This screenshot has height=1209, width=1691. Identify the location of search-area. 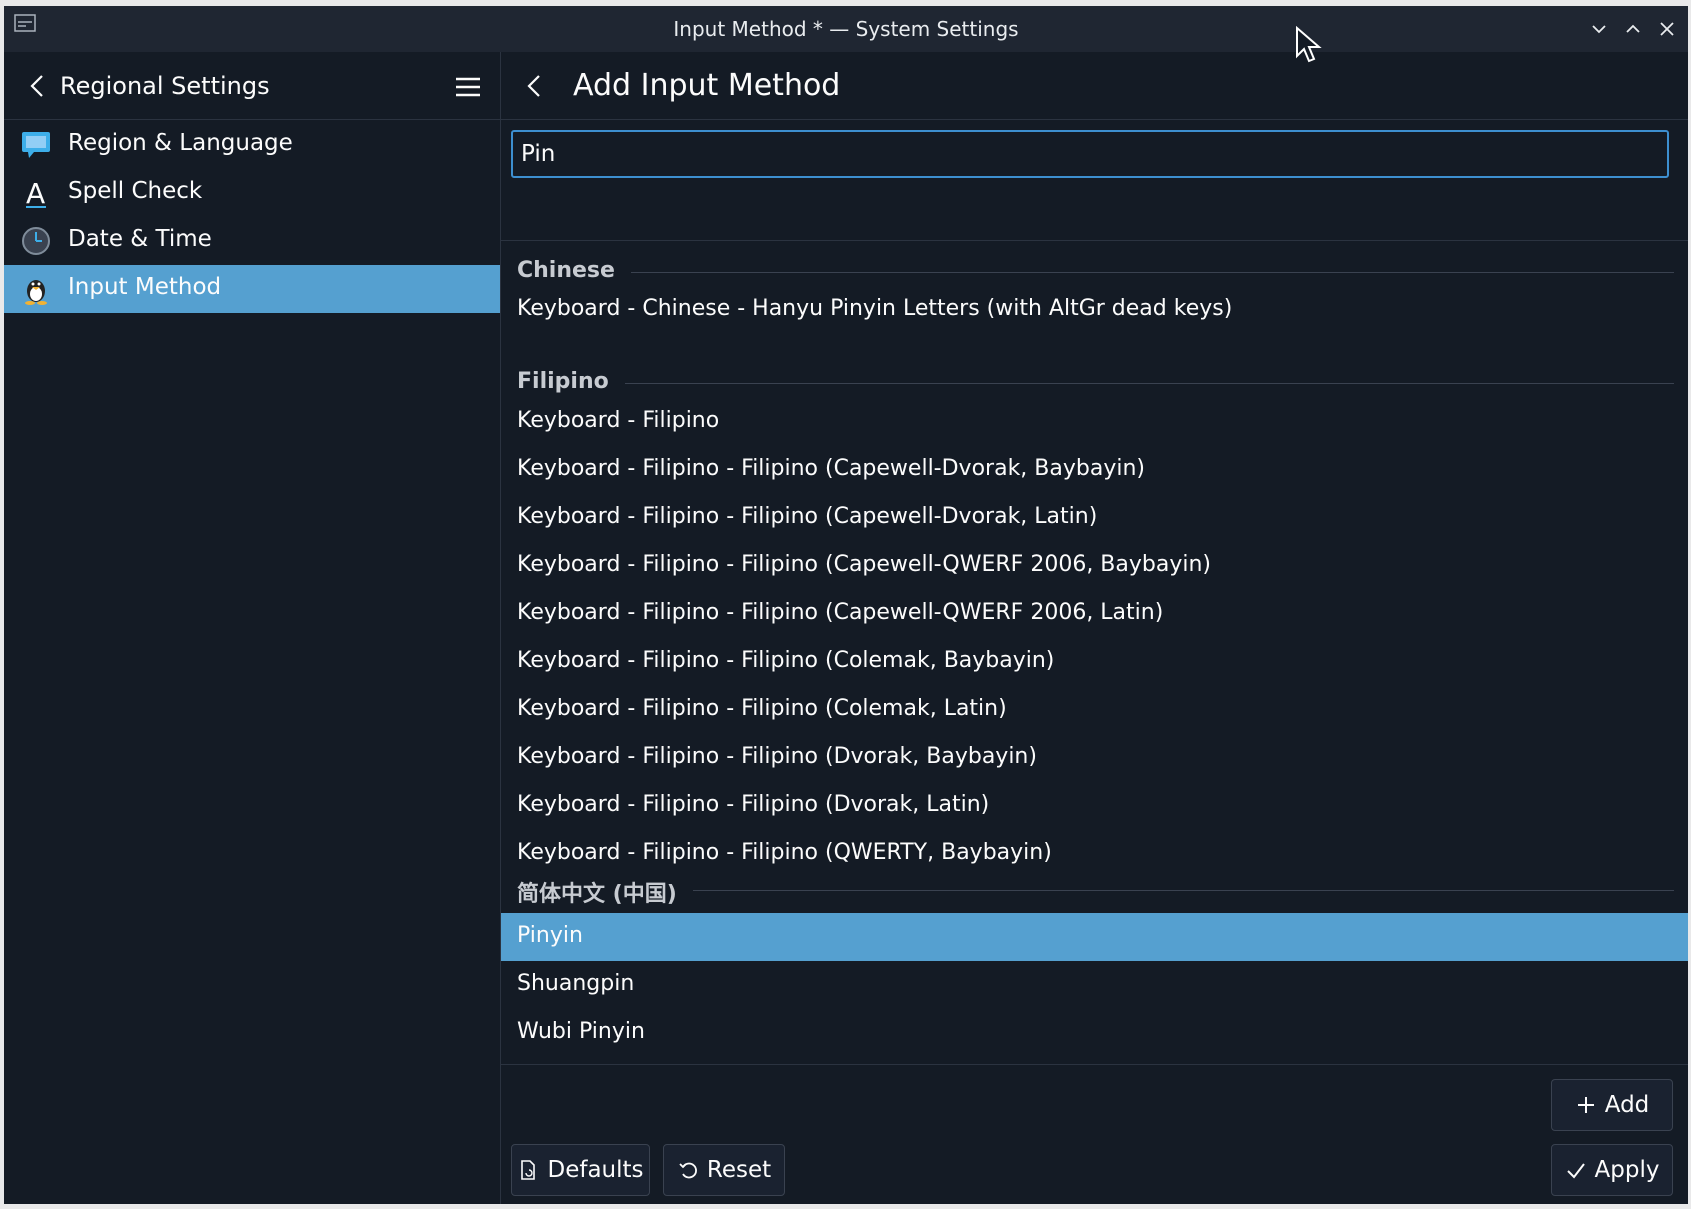
(1094, 179).